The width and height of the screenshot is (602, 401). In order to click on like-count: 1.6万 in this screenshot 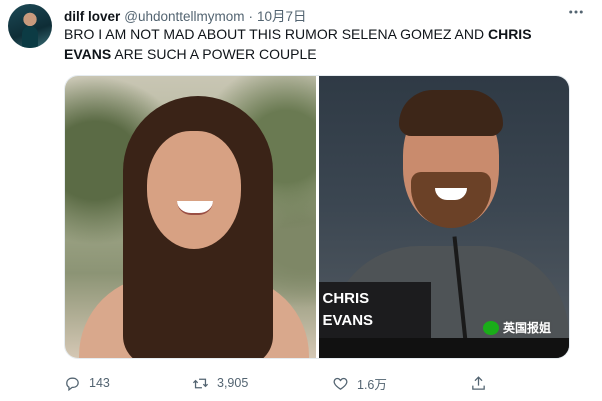, I will do `click(372, 384)`.